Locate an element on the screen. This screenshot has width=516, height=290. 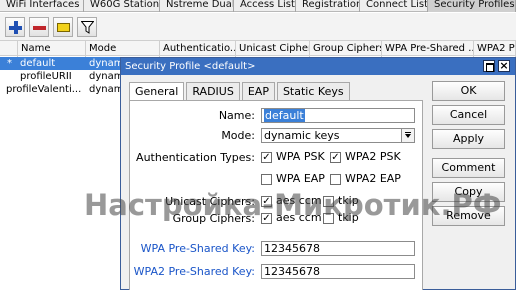
add-button is located at coordinates (15, 26).